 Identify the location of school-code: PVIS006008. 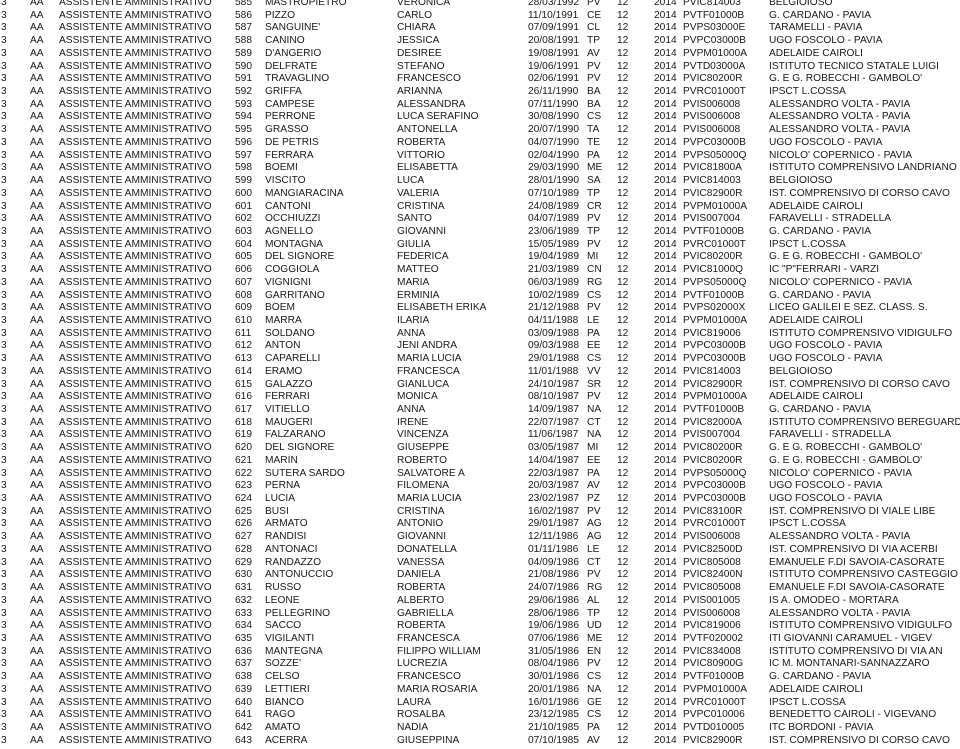
(712, 613).